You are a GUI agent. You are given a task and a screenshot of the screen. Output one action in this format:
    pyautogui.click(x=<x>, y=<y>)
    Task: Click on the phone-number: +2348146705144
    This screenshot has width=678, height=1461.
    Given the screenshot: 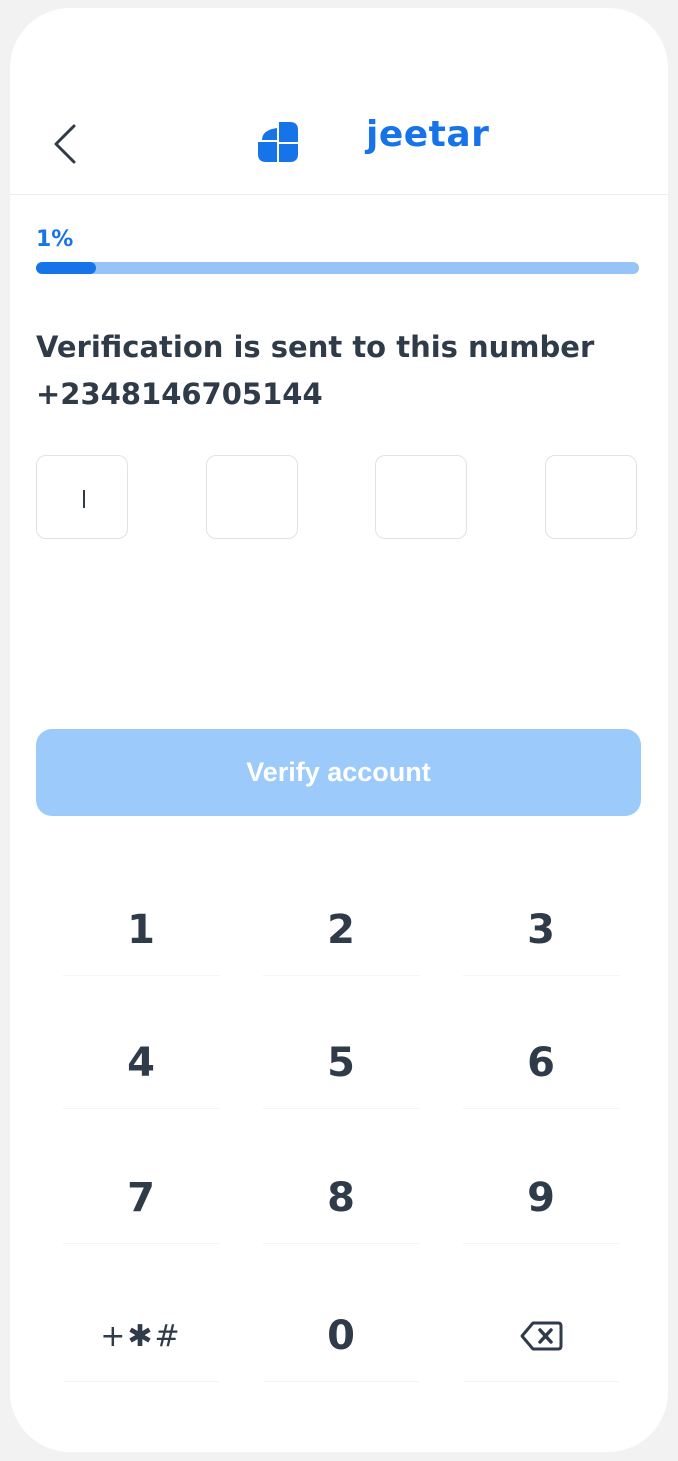 What is the action you would take?
    pyautogui.click(x=179, y=394)
    